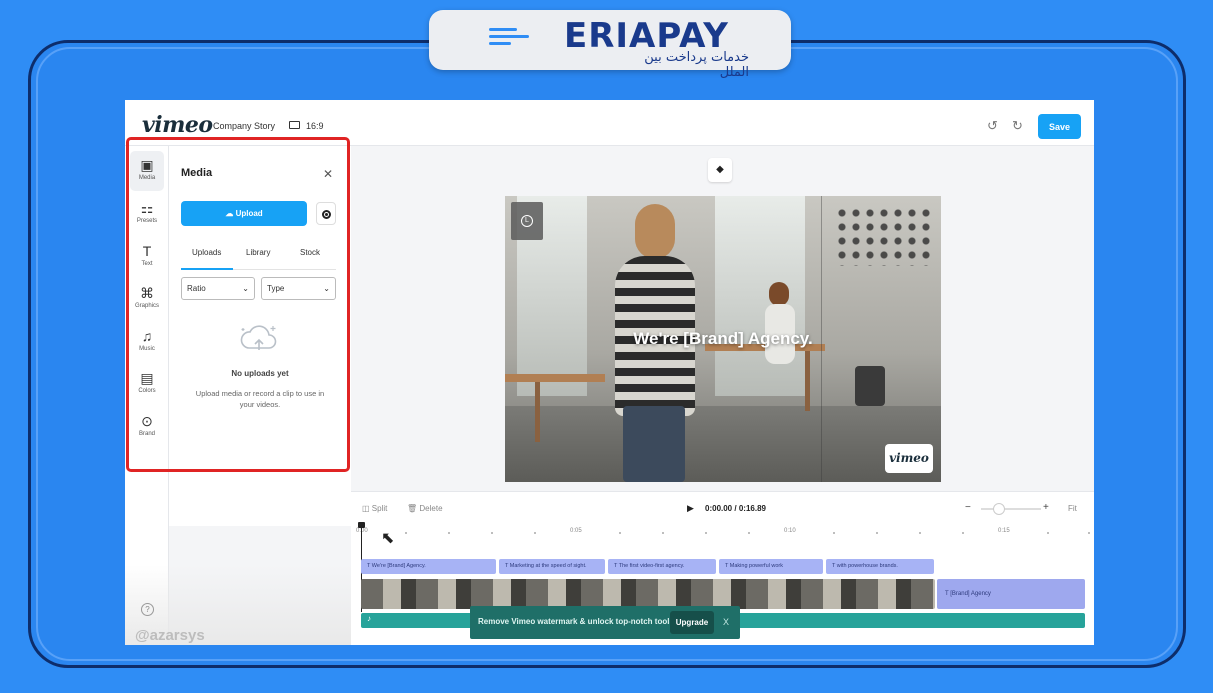  What do you see at coordinates (326, 213) in the screenshot?
I see `record-button` at bounding box center [326, 213].